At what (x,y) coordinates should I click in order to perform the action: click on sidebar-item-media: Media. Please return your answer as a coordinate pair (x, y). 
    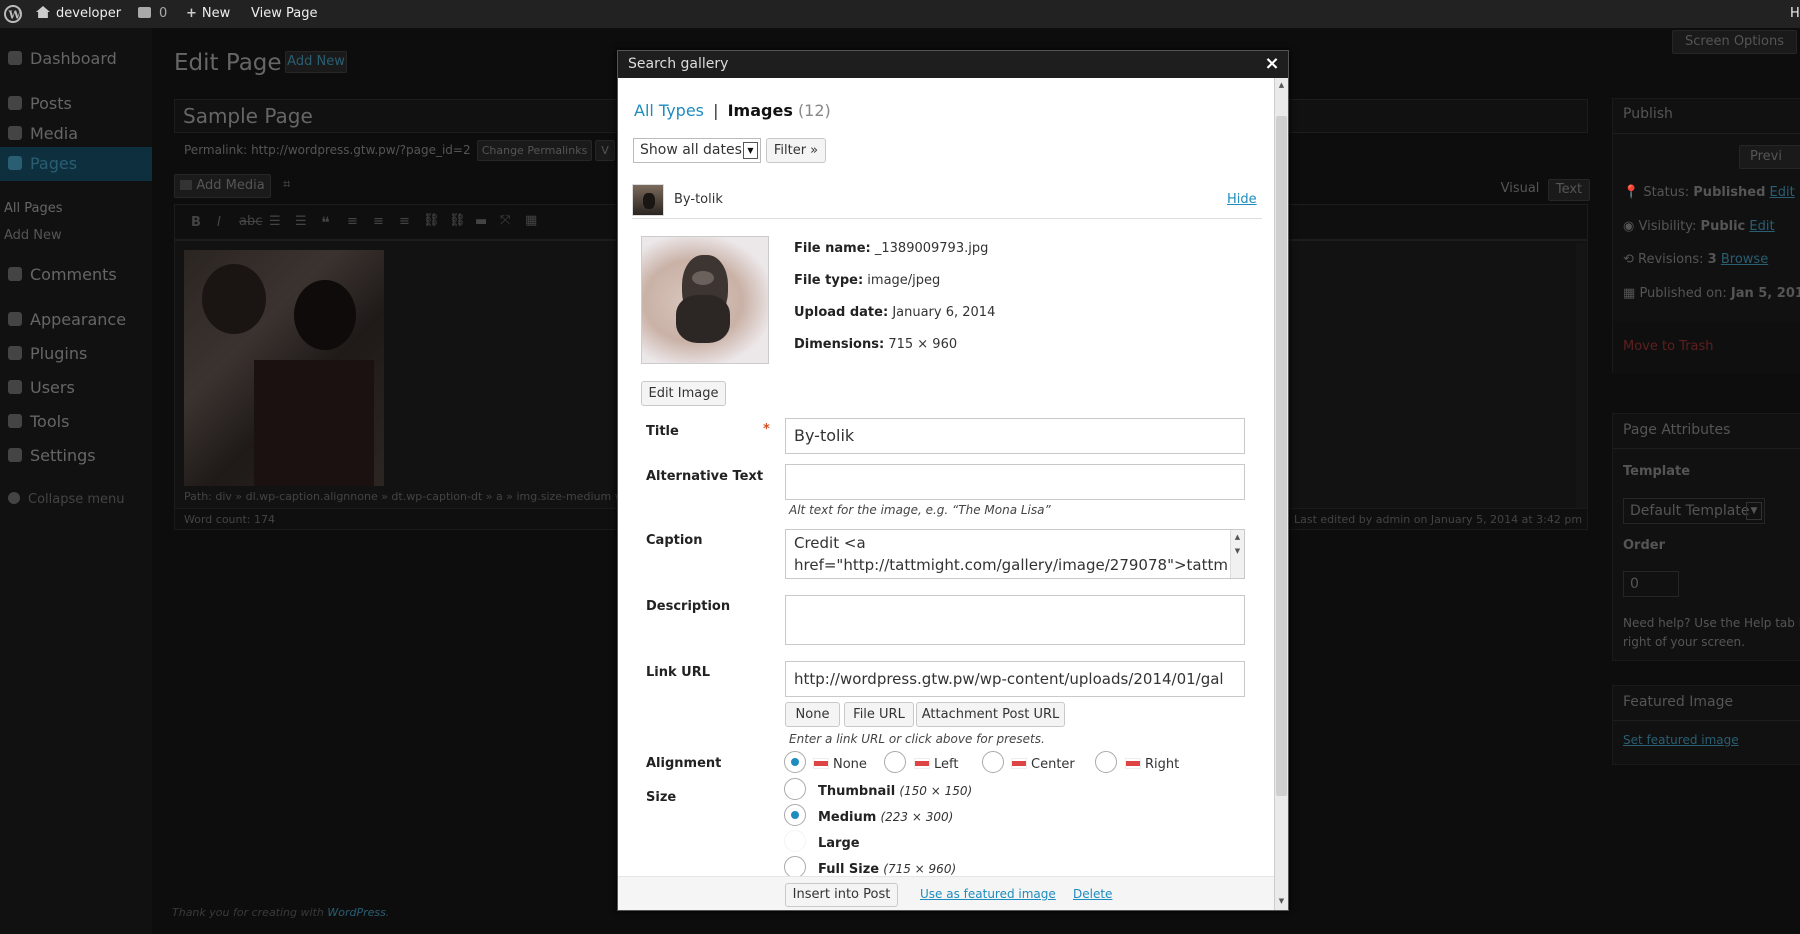
    Looking at the image, I should click on (76, 134).